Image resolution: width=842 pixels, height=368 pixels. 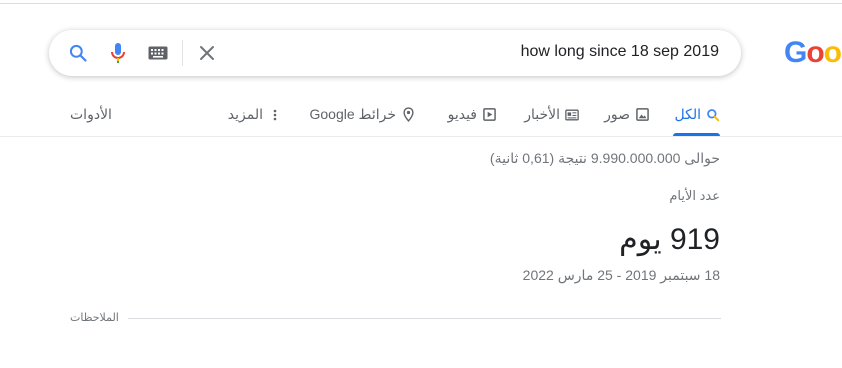 What do you see at coordinates (617, 114) in the screenshot?
I see `tab-label: صور` at bounding box center [617, 114].